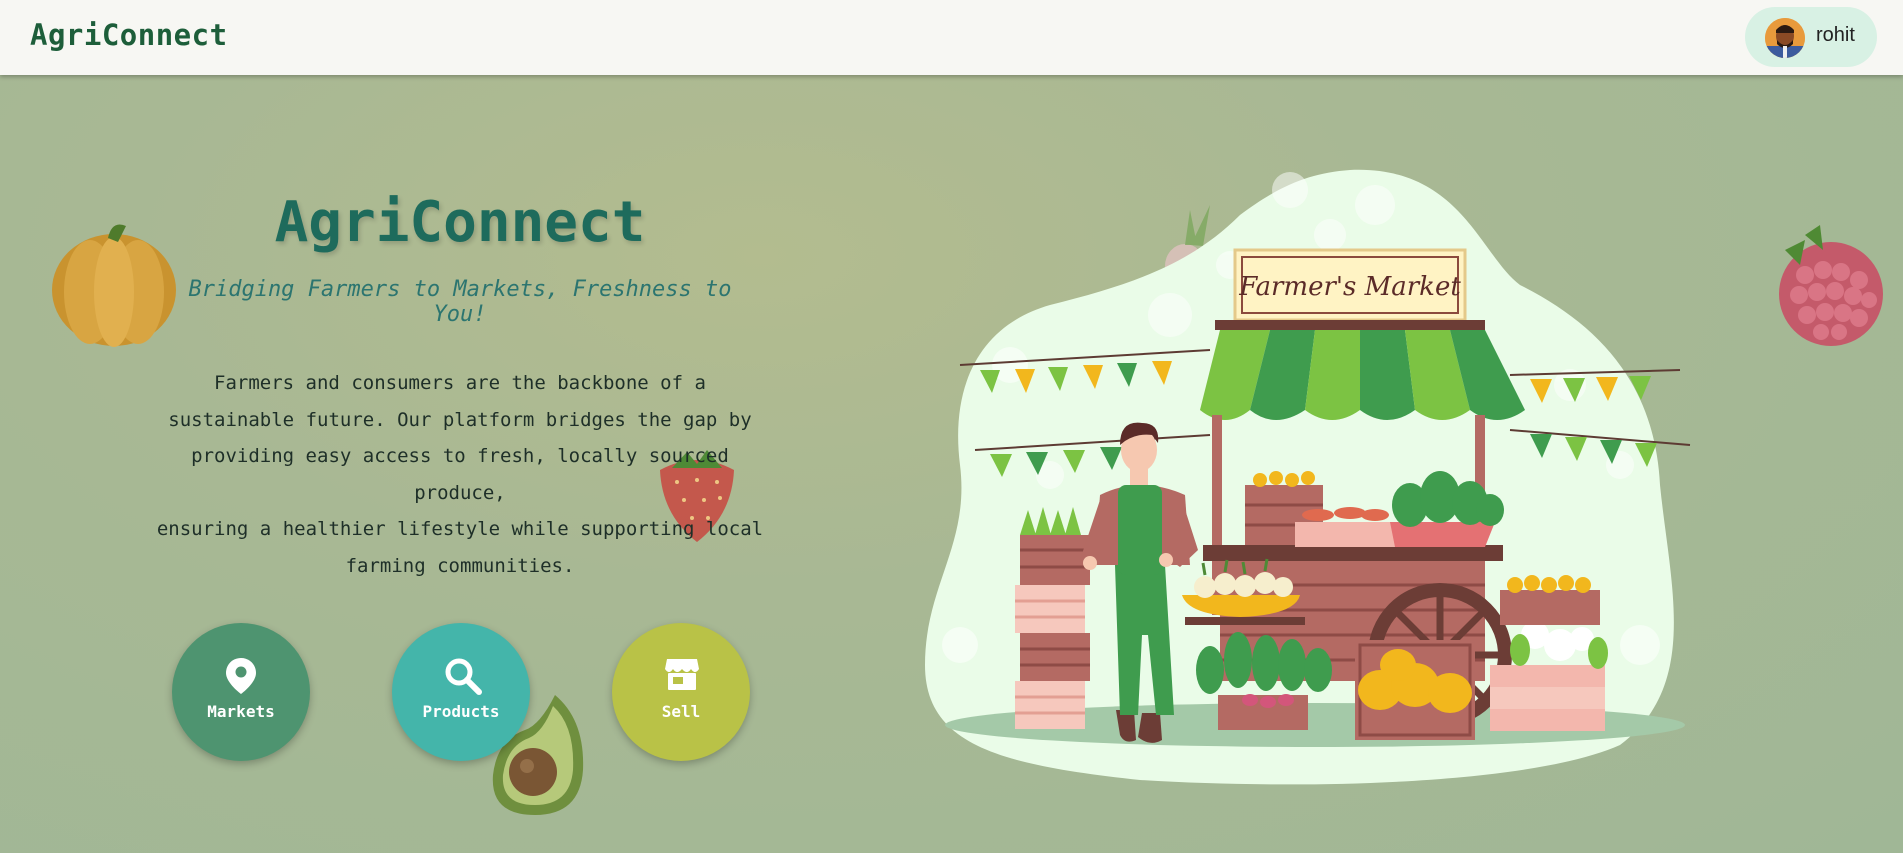 This screenshot has height=853, width=1903. I want to click on products-button: Products, so click(461, 692).